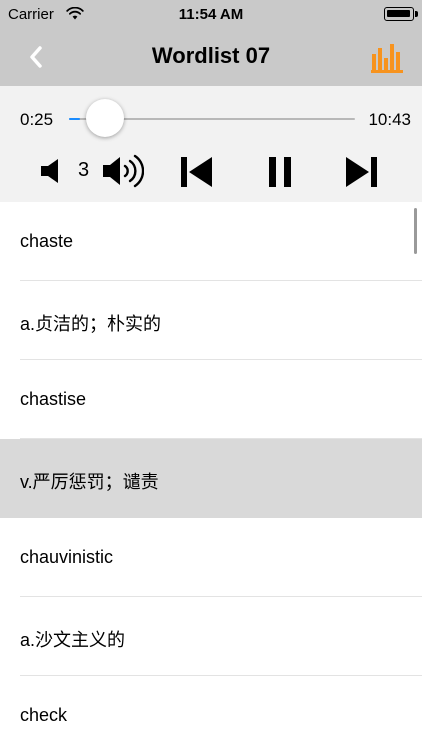 This screenshot has width=422, height=750. I want to click on next-button, so click(362, 172).